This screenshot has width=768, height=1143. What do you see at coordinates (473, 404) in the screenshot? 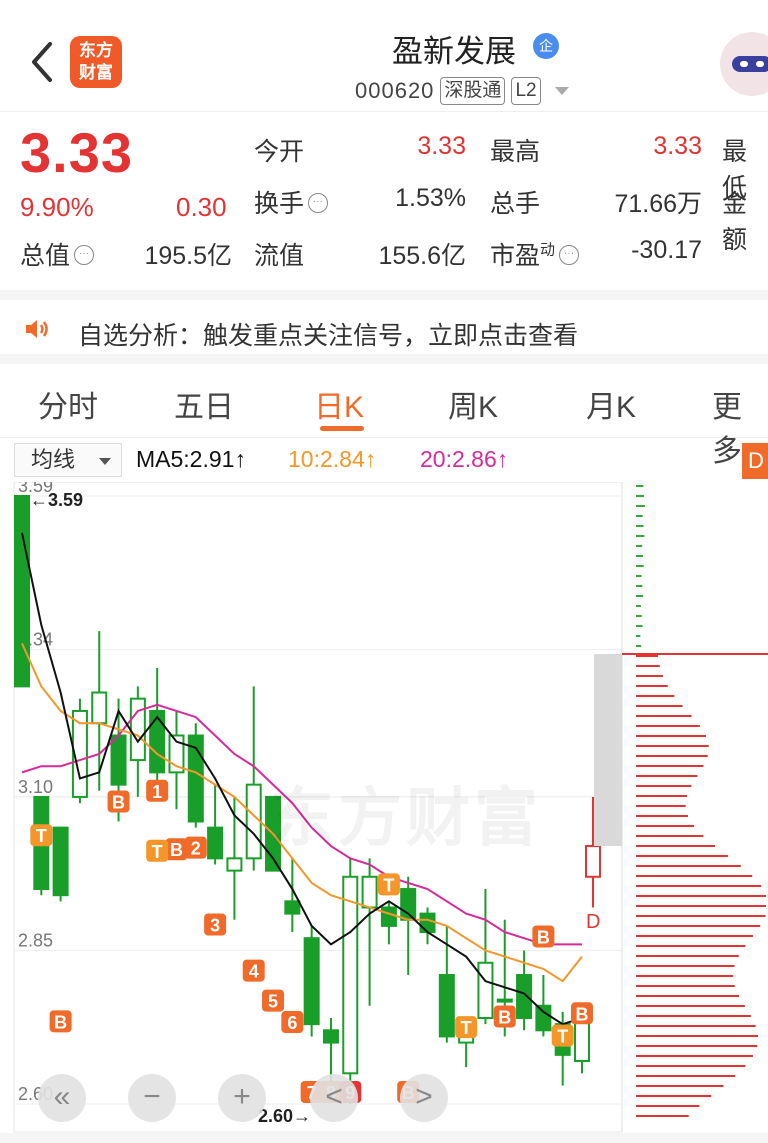
I see `tab-weekly-k: 周K` at bounding box center [473, 404].